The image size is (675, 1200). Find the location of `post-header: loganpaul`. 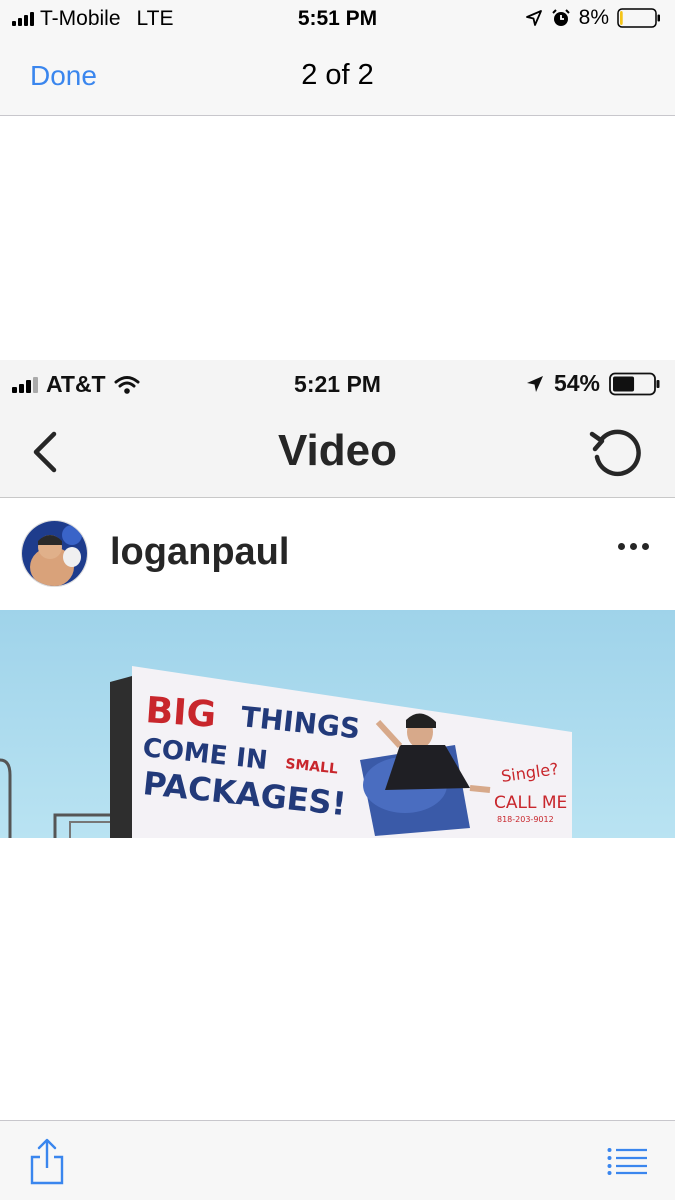

post-header: loganpaul is located at coordinates (337, 554).